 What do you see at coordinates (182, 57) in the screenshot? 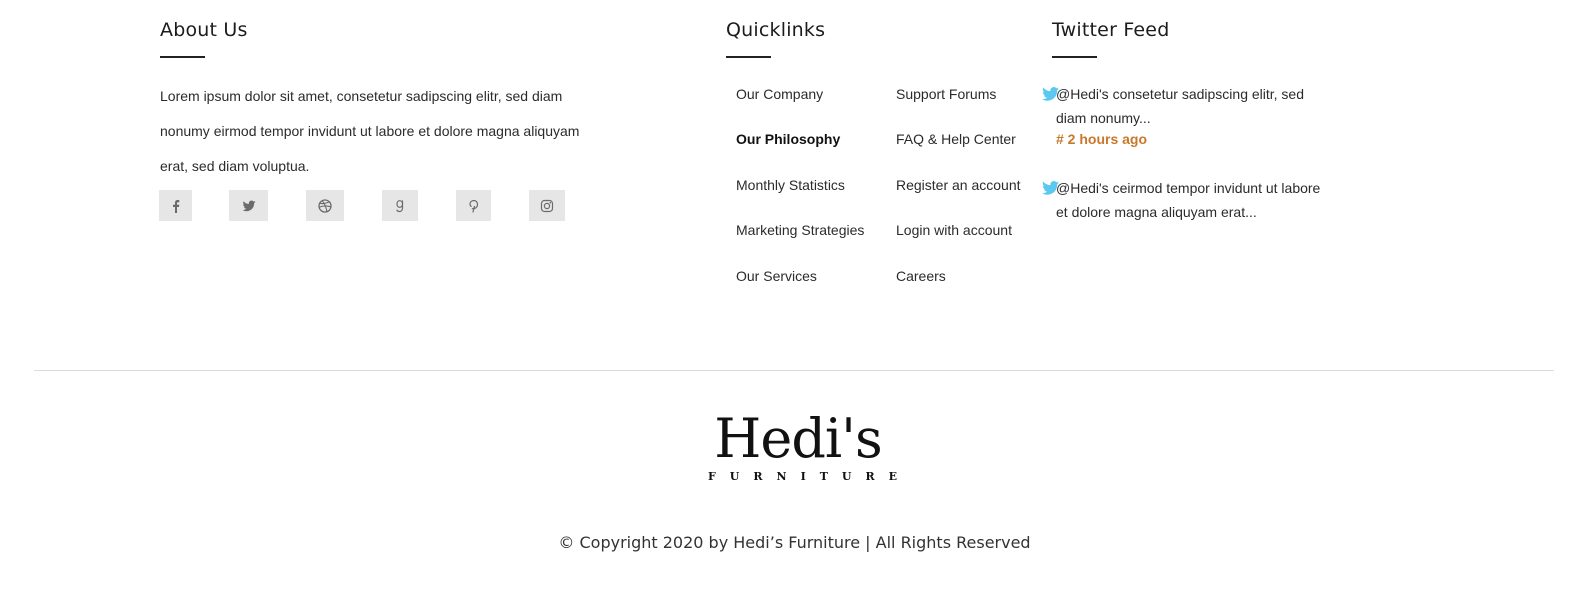
I see `about-title-underline` at bounding box center [182, 57].